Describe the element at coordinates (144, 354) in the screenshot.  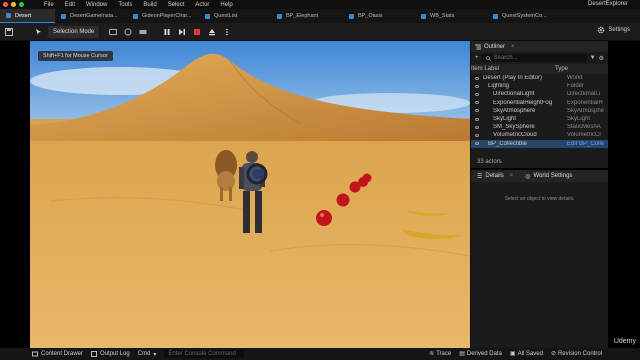
I see `cmd-label: Cmd` at that location.